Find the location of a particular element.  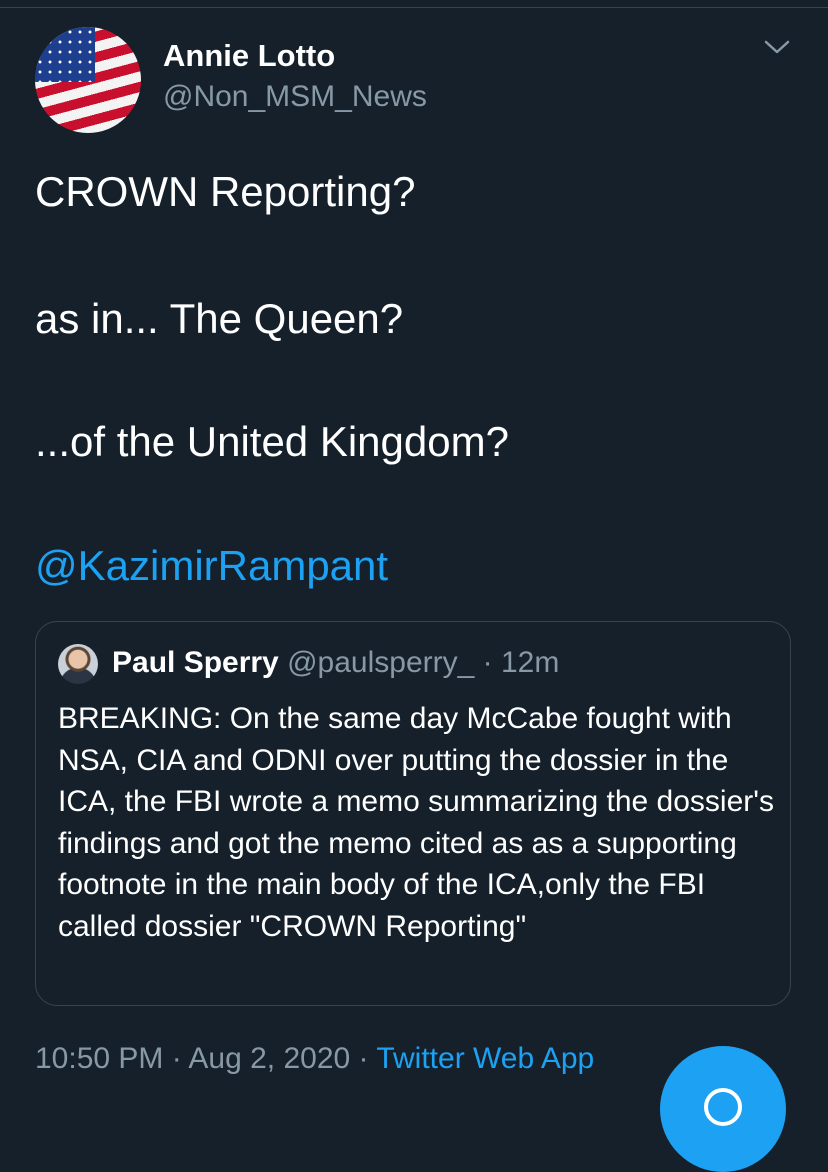

compose-icon is located at coordinates (723, 1107).